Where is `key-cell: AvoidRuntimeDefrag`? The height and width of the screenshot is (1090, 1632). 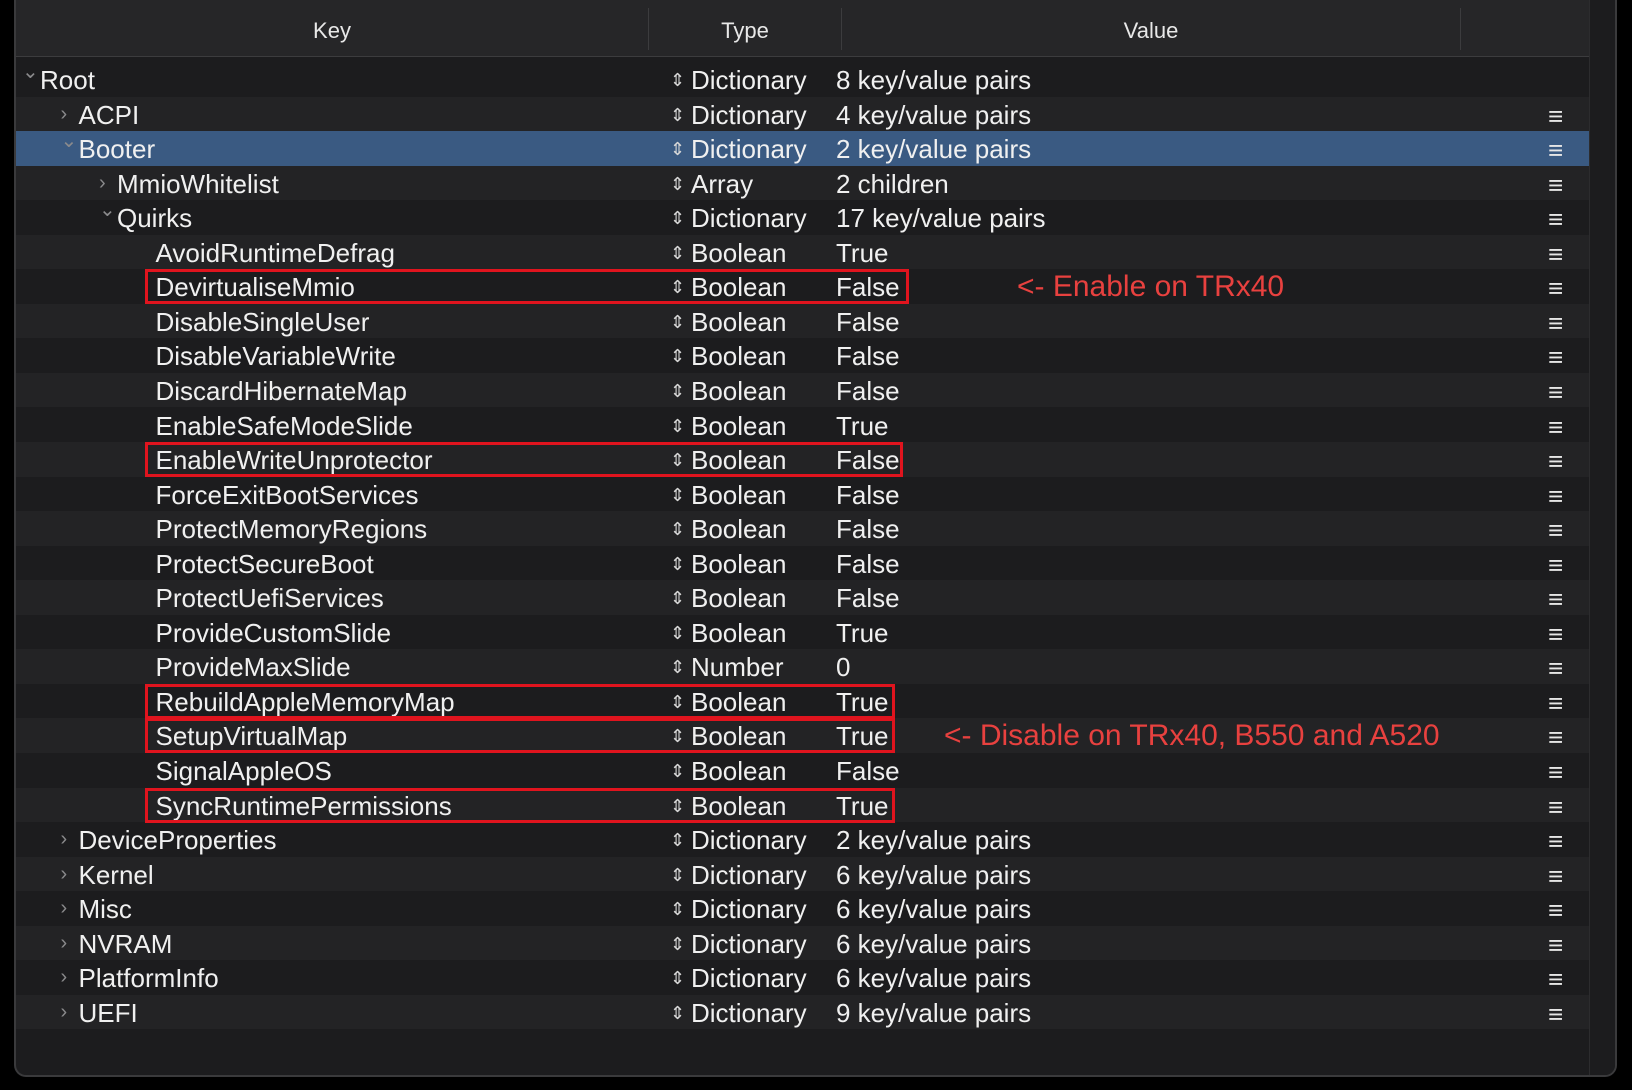
key-cell: AvoidRuntimeDefrag is located at coordinates (275, 253).